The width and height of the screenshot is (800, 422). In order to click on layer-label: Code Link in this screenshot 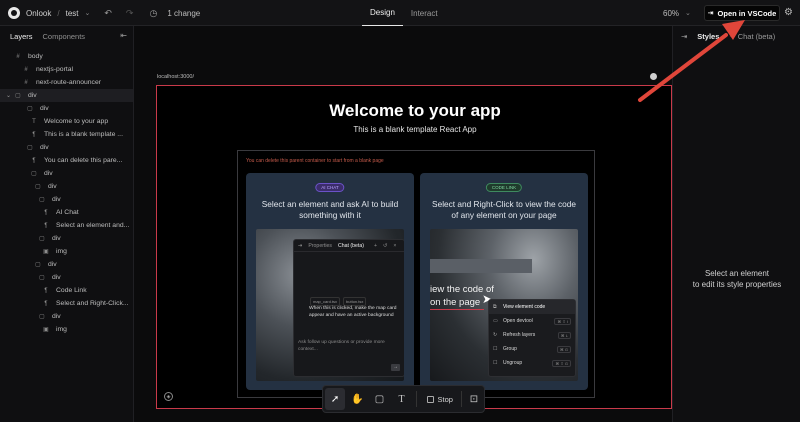, I will do `click(71, 290)`.